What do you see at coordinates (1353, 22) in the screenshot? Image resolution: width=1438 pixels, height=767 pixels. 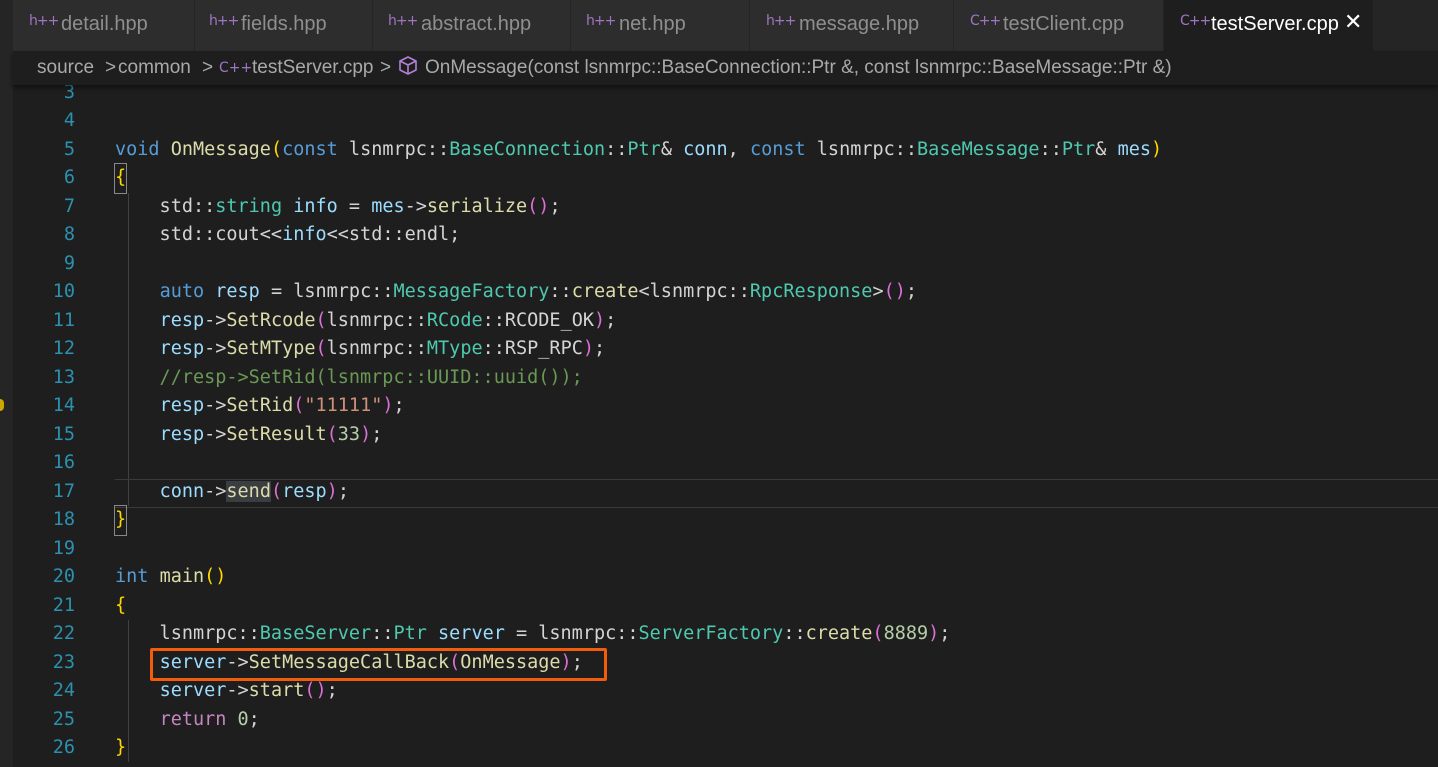 I see `close-icon: ✕` at bounding box center [1353, 22].